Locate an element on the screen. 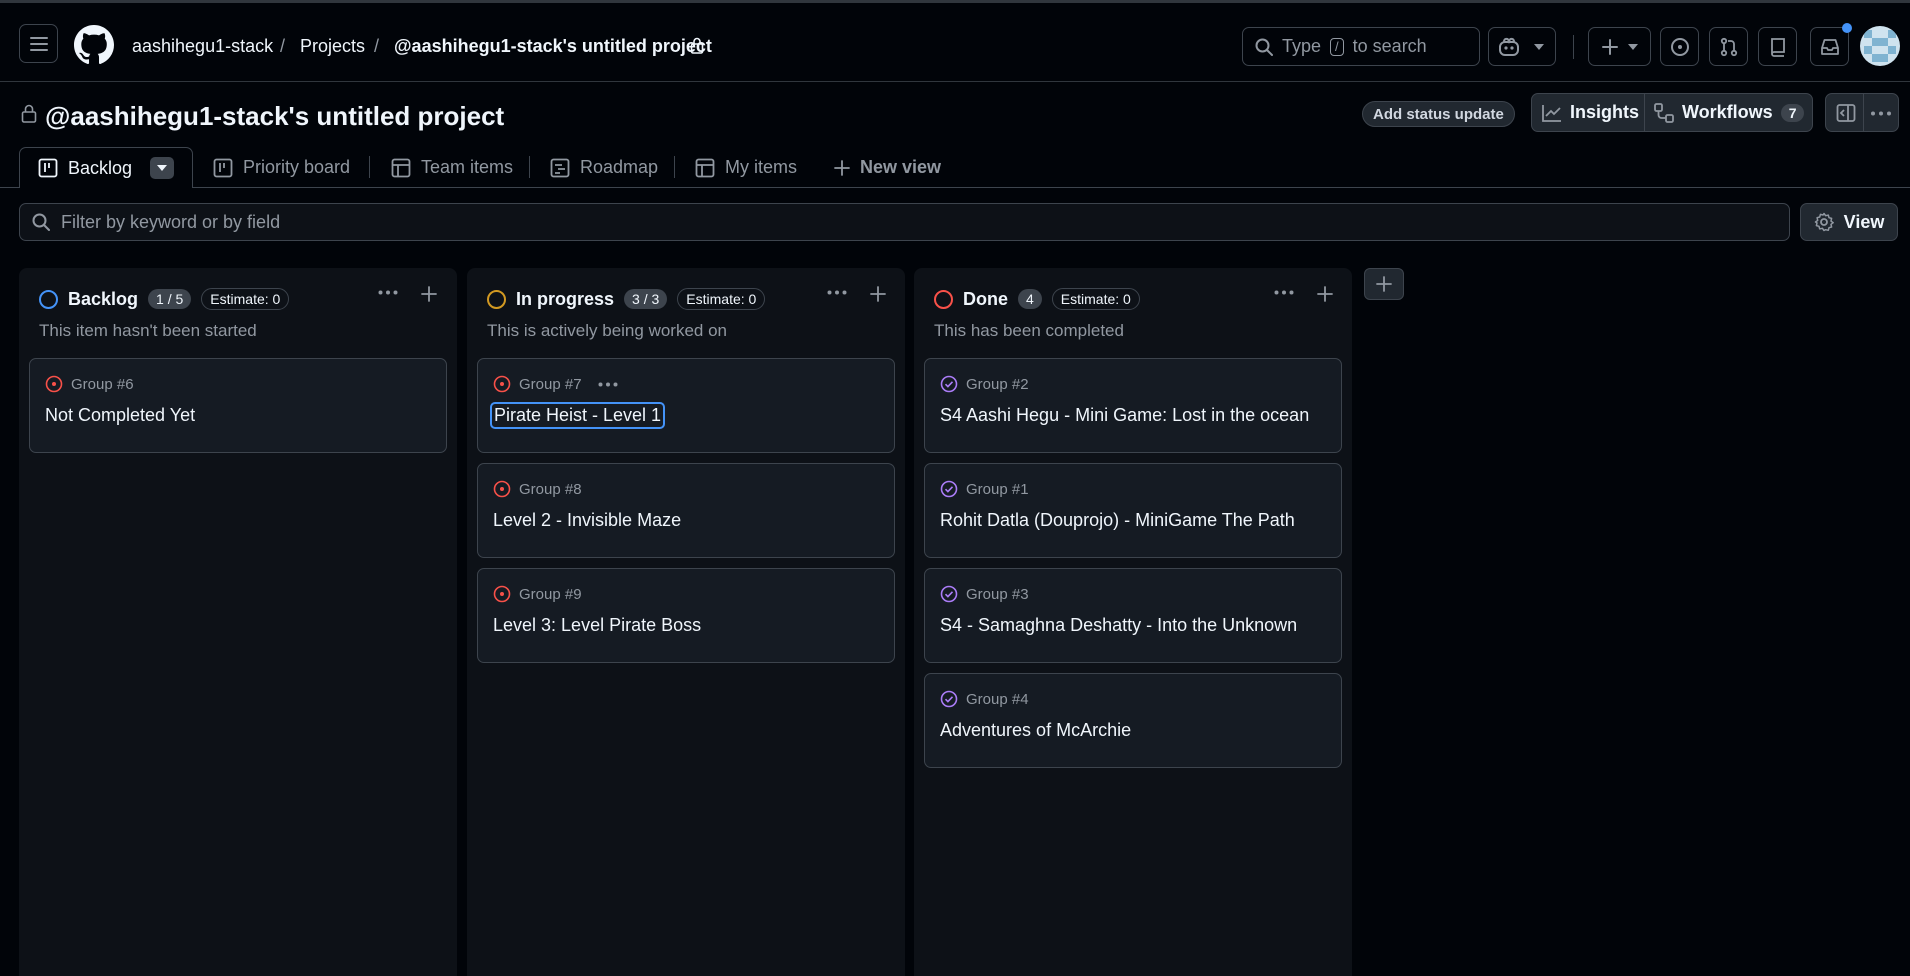 The width and height of the screenshot is (1910, 976). inbox-icon is located at coordinates (1829, 46).